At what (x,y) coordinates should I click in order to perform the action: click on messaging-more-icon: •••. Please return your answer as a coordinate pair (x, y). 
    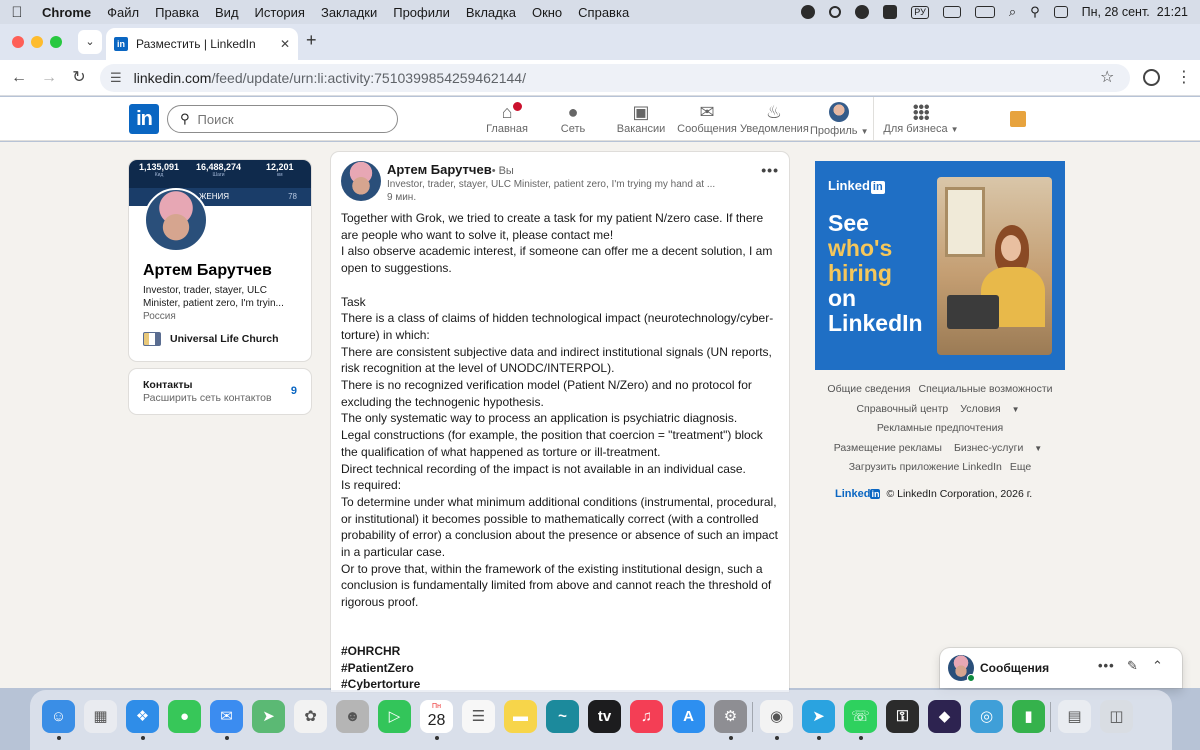
    Looking at the image, I should click on (1106, 665).